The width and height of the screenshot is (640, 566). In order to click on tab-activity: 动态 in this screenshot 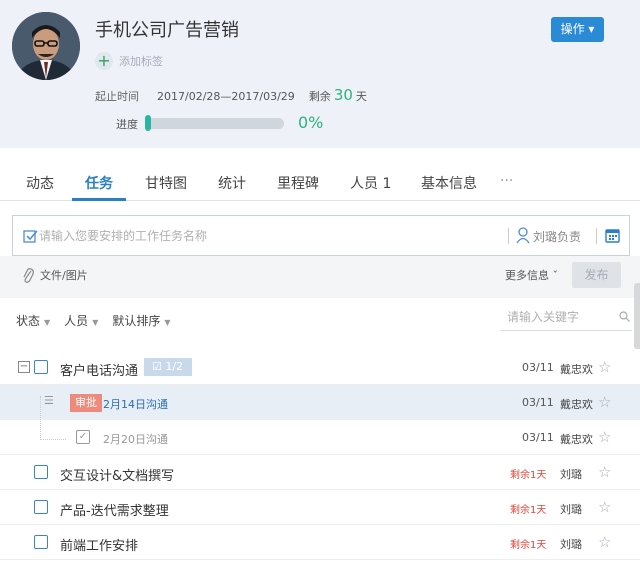, I will do `click(40, 187)`.